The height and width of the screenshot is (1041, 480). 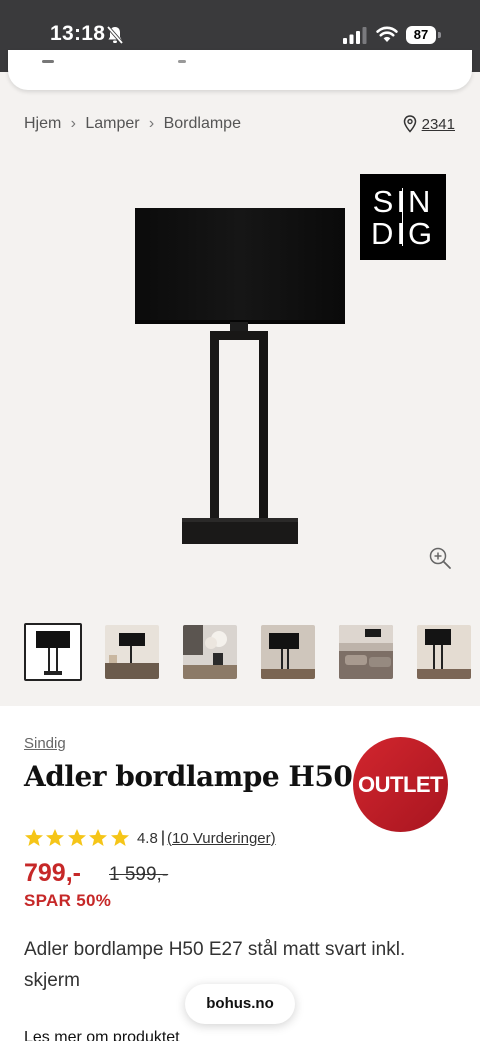 I want to click on status-time: 13:18, so click(x=78, y=33).